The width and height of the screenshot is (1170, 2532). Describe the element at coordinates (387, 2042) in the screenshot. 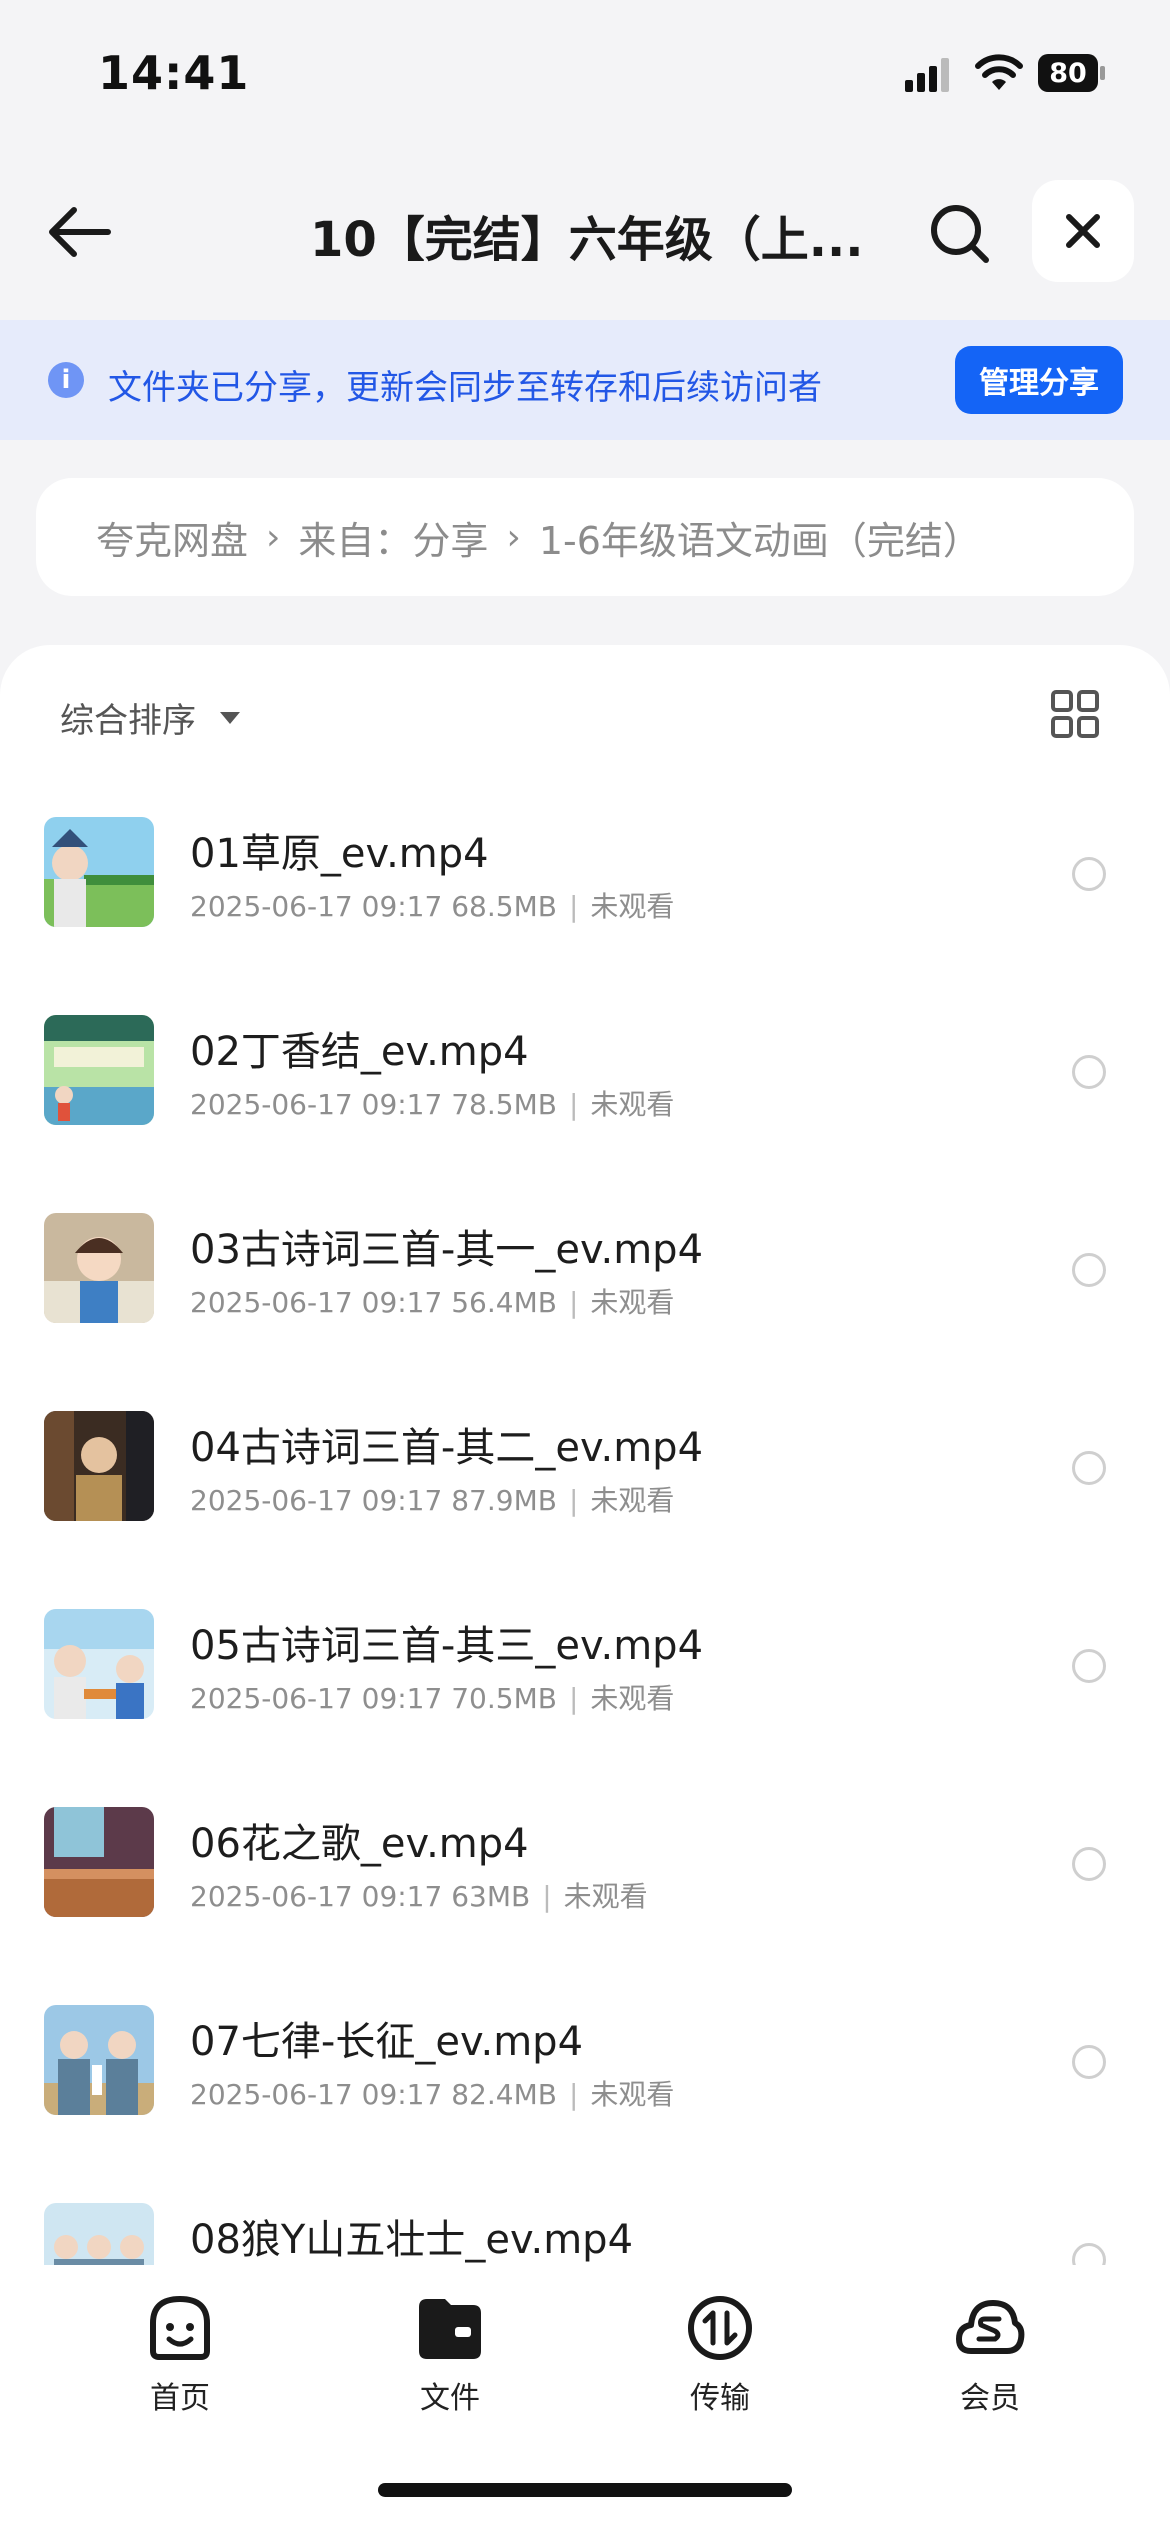

I see `file-name: 07七律-长征_ev.mp4` at that location.